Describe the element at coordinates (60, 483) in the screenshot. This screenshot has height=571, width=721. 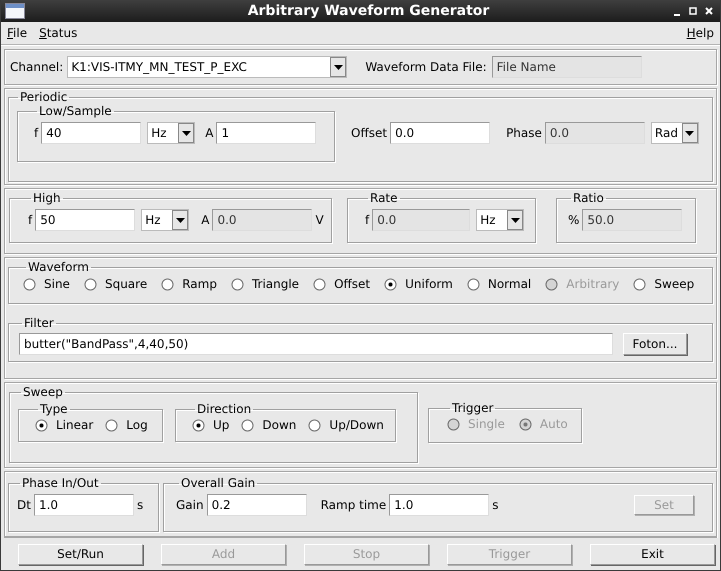
I see `group-title: Phase In/Out` at that location.